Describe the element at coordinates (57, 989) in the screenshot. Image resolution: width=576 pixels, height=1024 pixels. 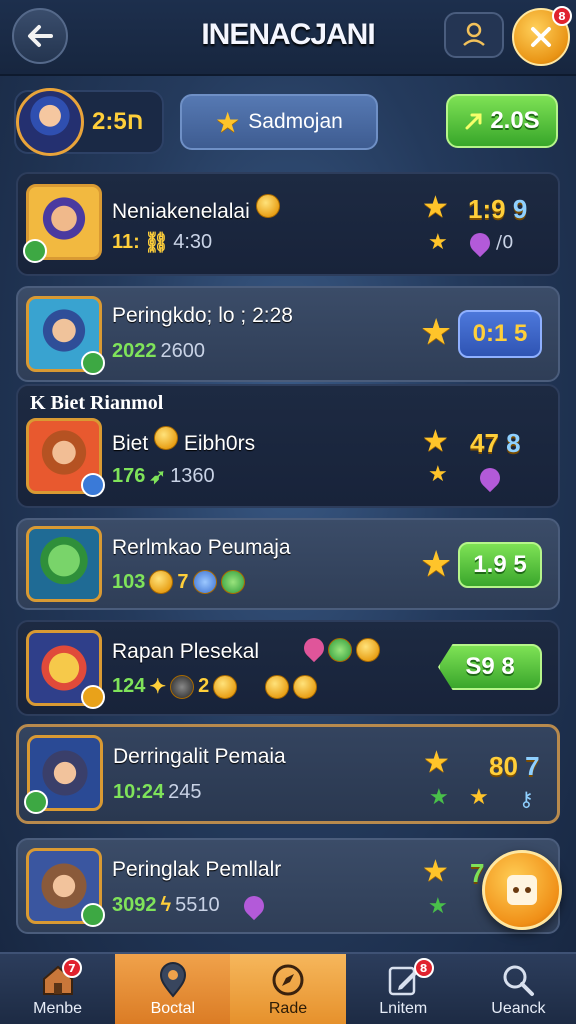
I see `nav-item-menu: Menbe 7` at that location.